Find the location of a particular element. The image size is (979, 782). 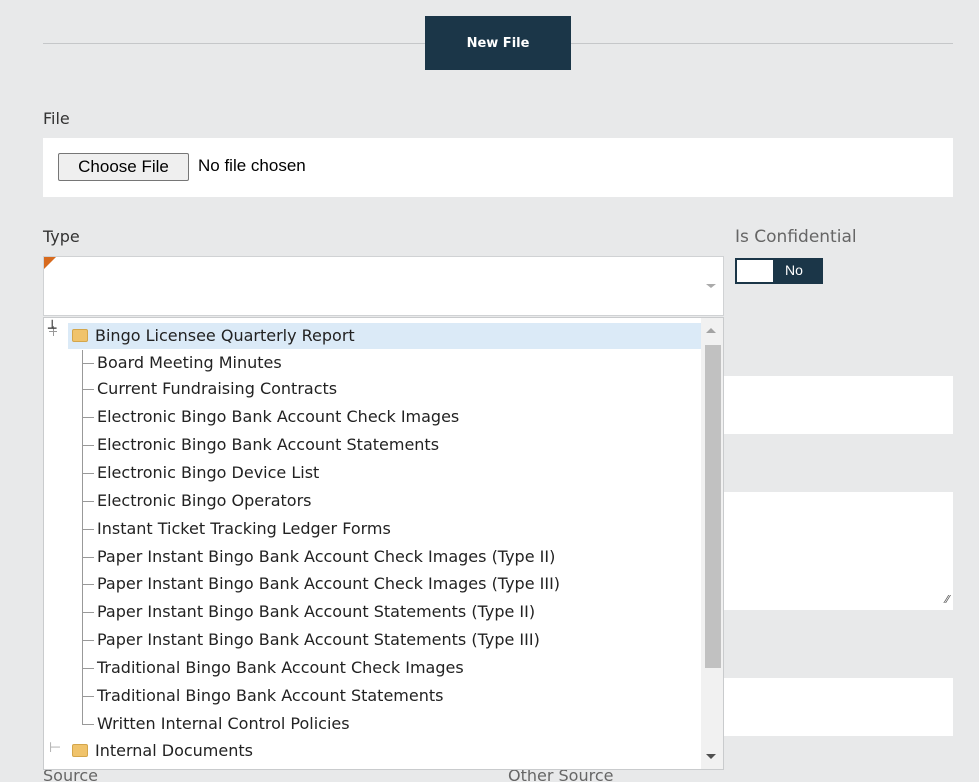

divider-left is located at coordinates (234, 43).